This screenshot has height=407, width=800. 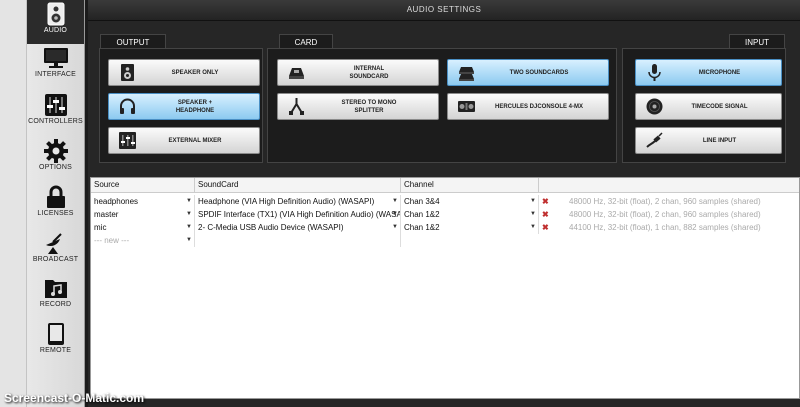 What do you see at coordinates (55, 167) in the screenshot?
I see `sidebar-item-label: OPTIONS` at bounding box center [55, 167].